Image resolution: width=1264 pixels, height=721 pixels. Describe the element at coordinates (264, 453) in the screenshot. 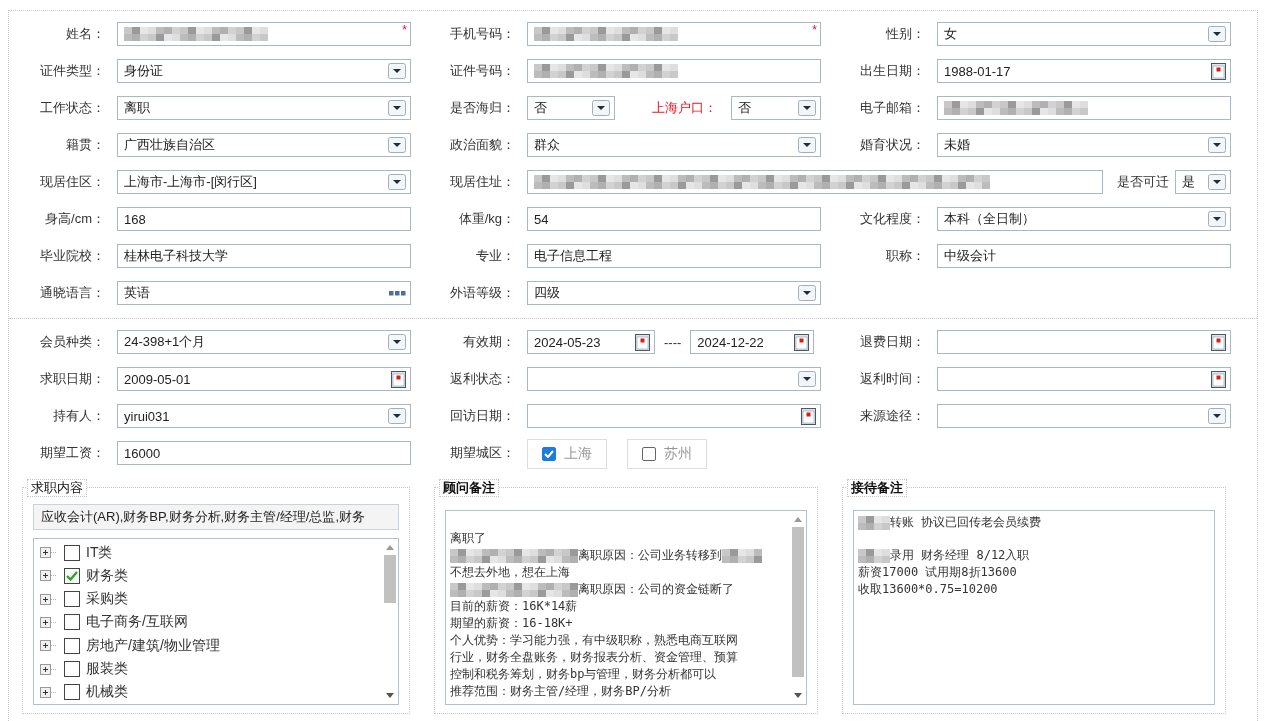

I see `input-field: 16000` at that location.